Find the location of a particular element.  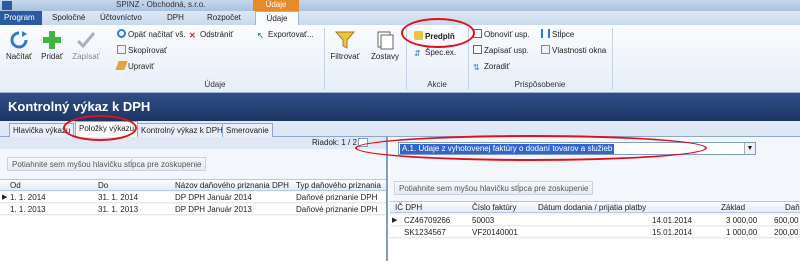

zapisat-label: Zapísať is located at coordinates (86, 56).